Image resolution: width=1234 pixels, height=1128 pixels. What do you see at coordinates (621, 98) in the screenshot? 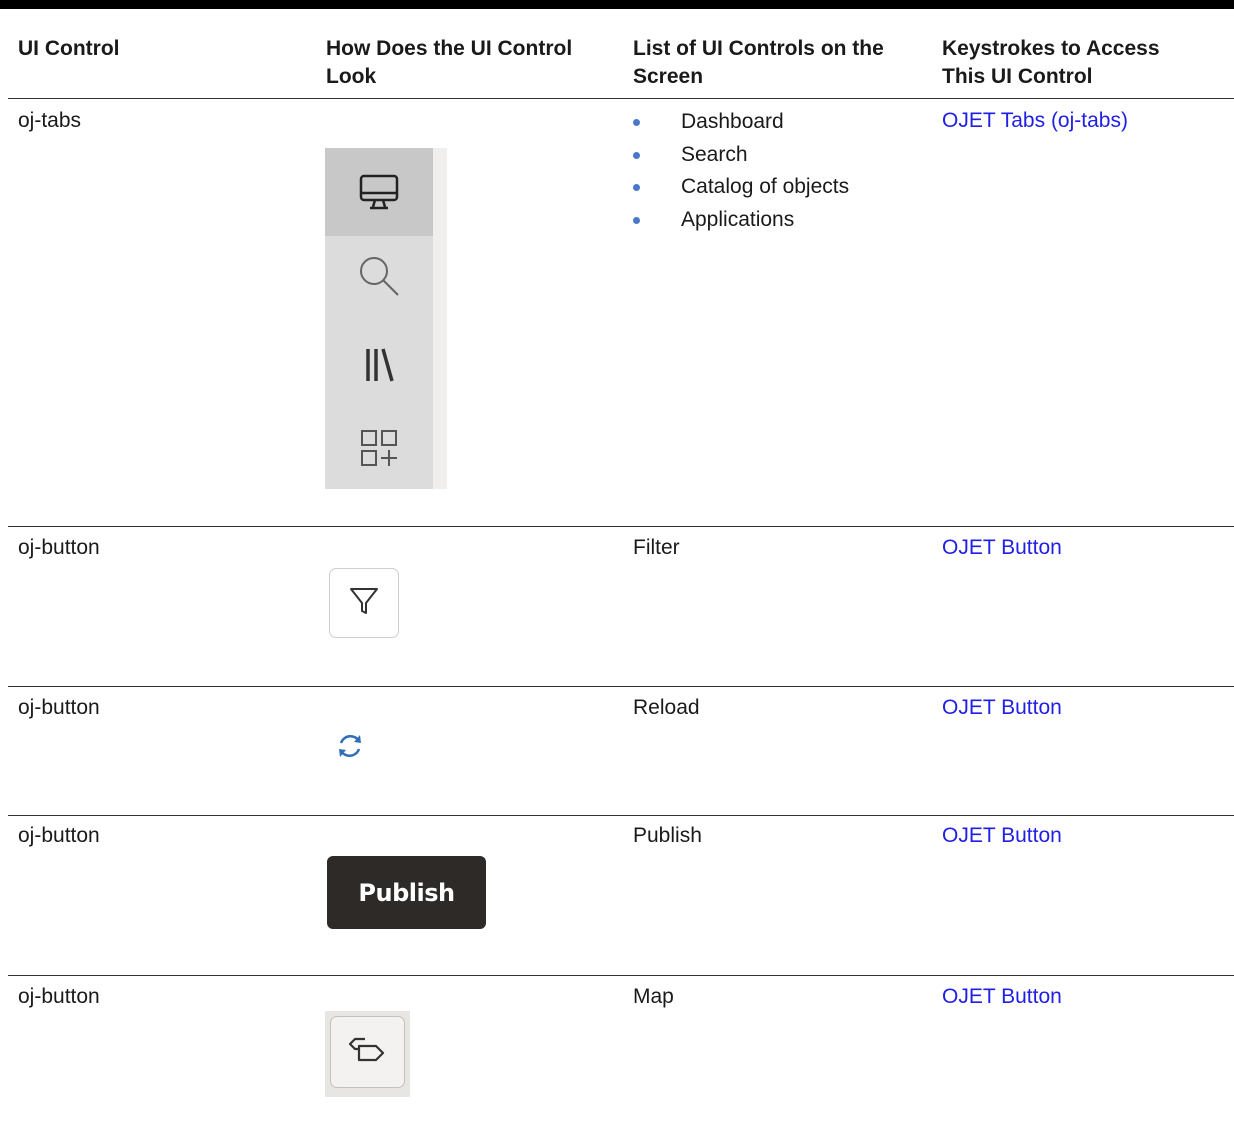
I see `header-divider` at bounding box center [621, 98].